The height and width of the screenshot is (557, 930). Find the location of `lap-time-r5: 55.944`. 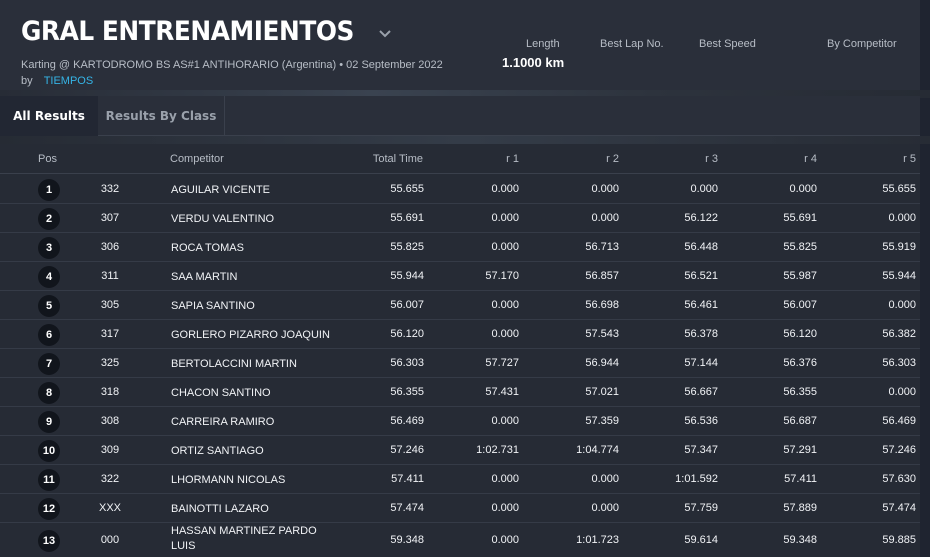

lap-time-r5: 55.944 is located at coordinates (899, 276).